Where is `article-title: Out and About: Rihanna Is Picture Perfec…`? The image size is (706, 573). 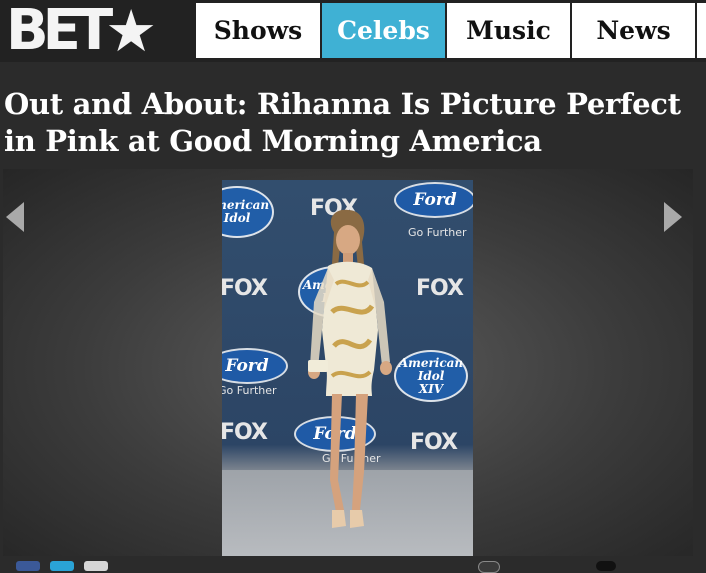 article-title: Out and About: Rihanna Is Picture Perfec… is located at coordinates (342, 122).